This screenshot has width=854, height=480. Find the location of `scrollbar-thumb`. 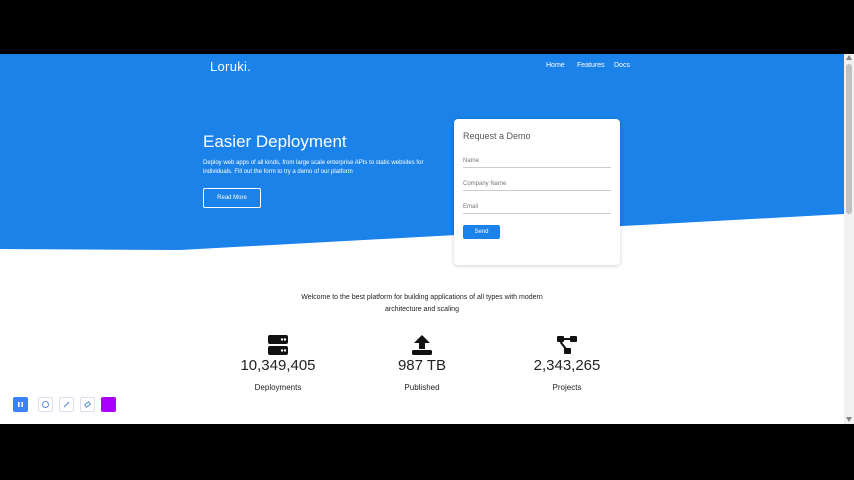

scrollbar-thumb is located at coordinates (849, 139).